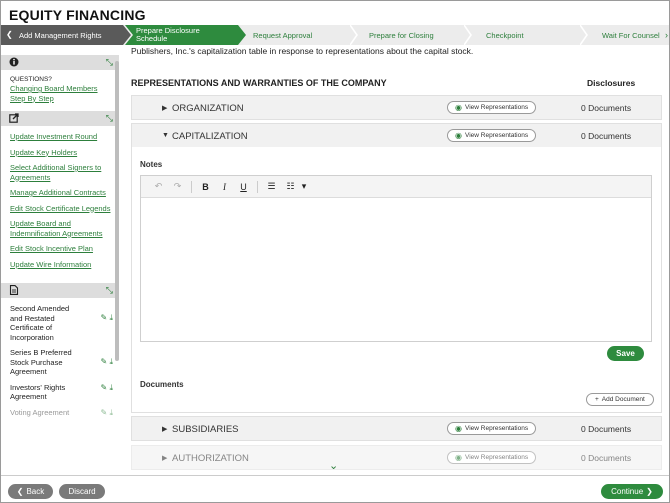 This screenshot has width=670, height=503. I want to click on link-edit-stock-incentive-plan: Edit Stock Incentive Plan, so click(61, 249).